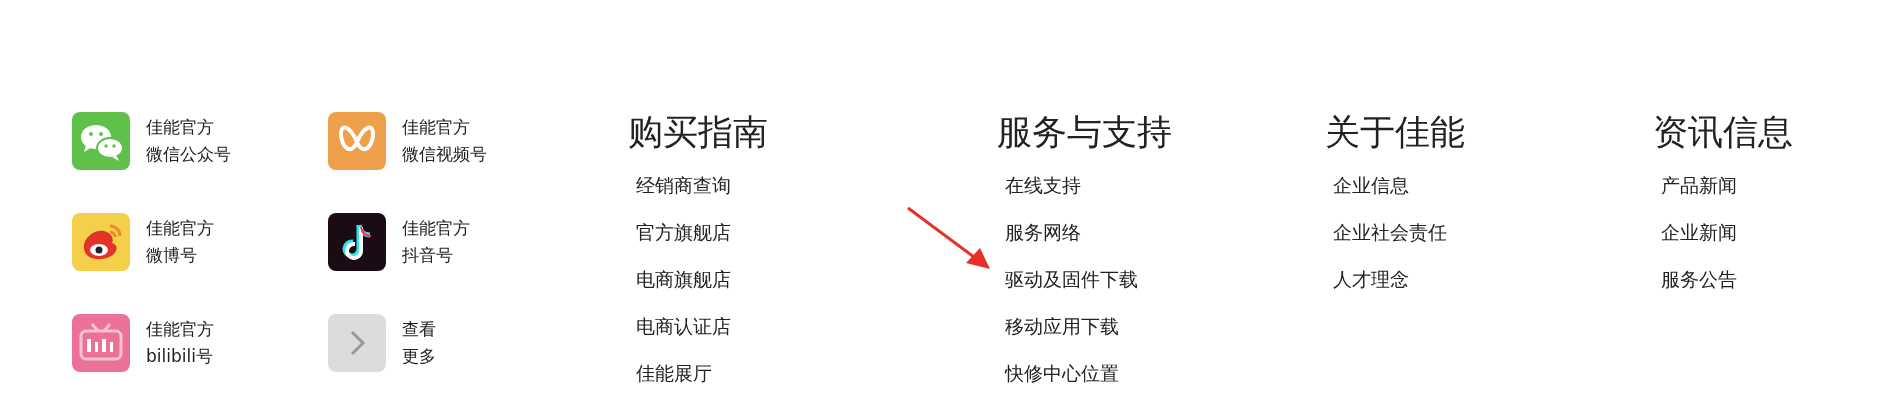 This screenshot has height=400, width=1882. Describe the element at coordinates (456, 141) in the screenshot. I see `social-account-link: 佳能官方 微信视频号` at that location.